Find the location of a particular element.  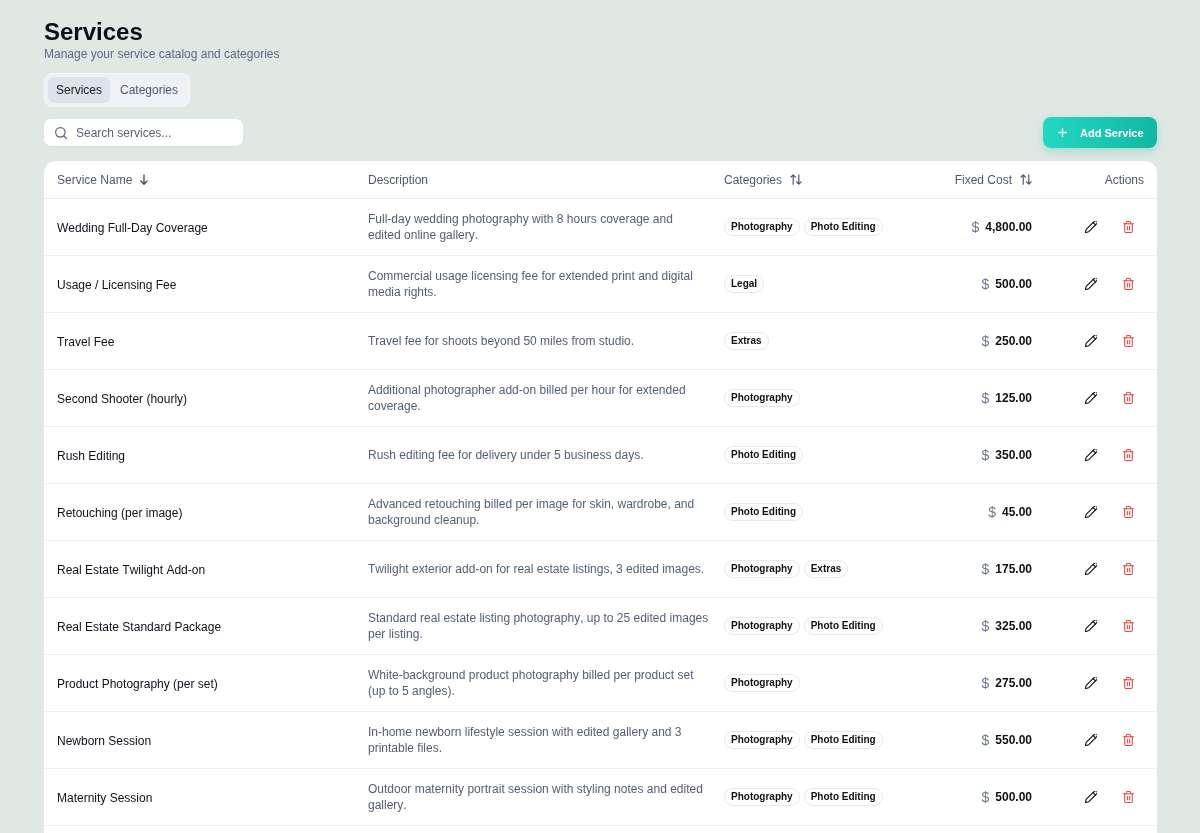

service-description: Advanced retouching billed per image for skin, wardrobe, and background cleanup. is located at coordinates (532, 512).